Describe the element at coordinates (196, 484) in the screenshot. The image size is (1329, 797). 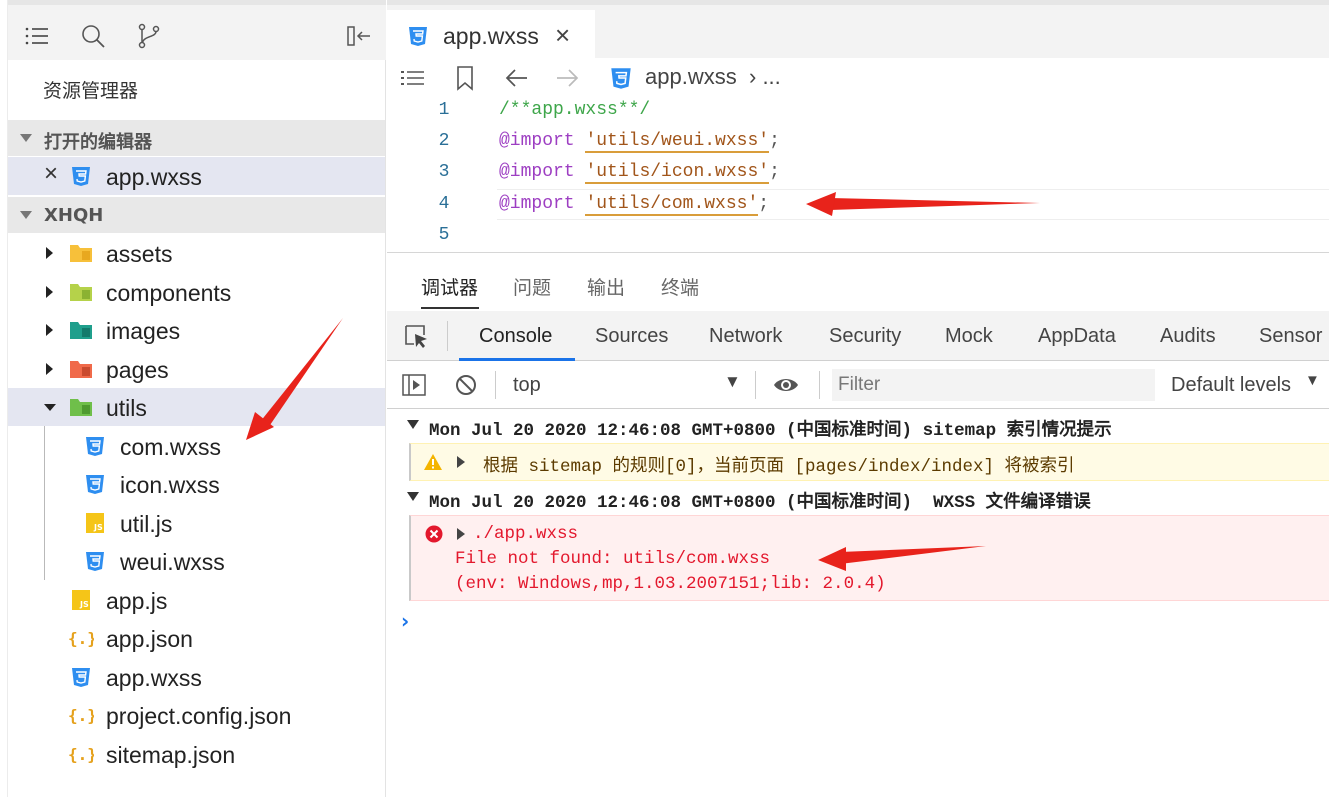
I see `tree-file-icon-wxss: icon.wxss` at that location.